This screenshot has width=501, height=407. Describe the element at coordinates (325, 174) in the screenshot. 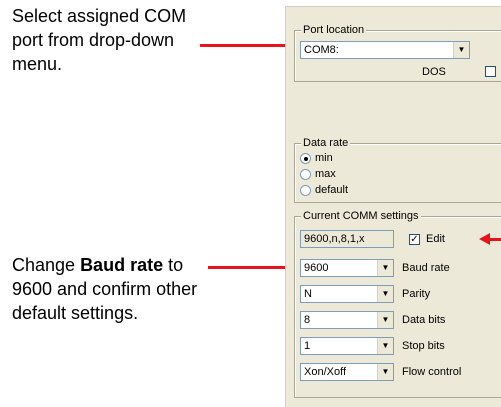

I see `radio-max-label: max` at that location.